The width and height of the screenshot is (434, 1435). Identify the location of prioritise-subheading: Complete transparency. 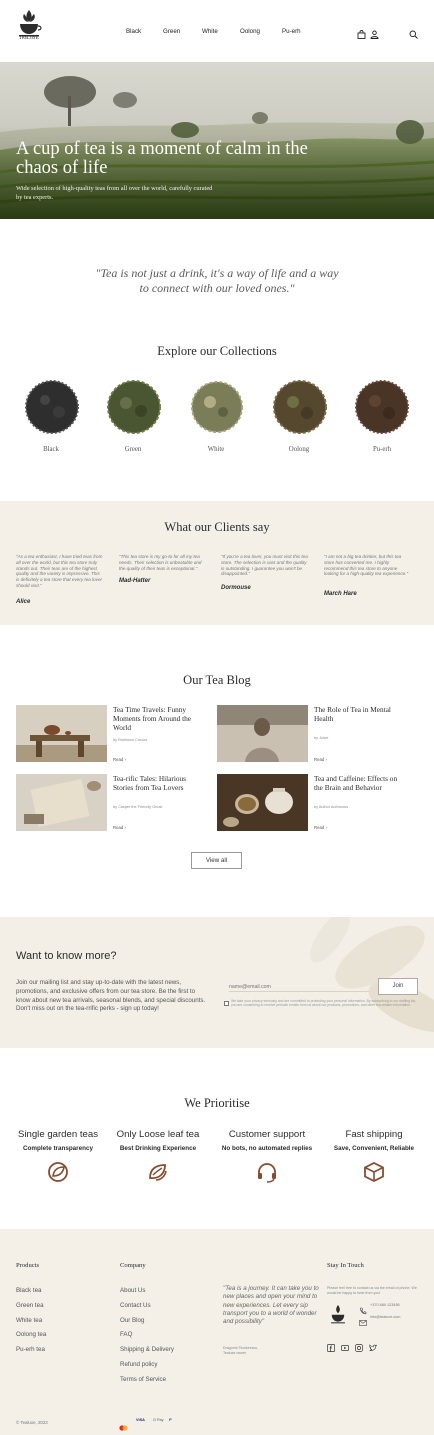
(58, 1148).